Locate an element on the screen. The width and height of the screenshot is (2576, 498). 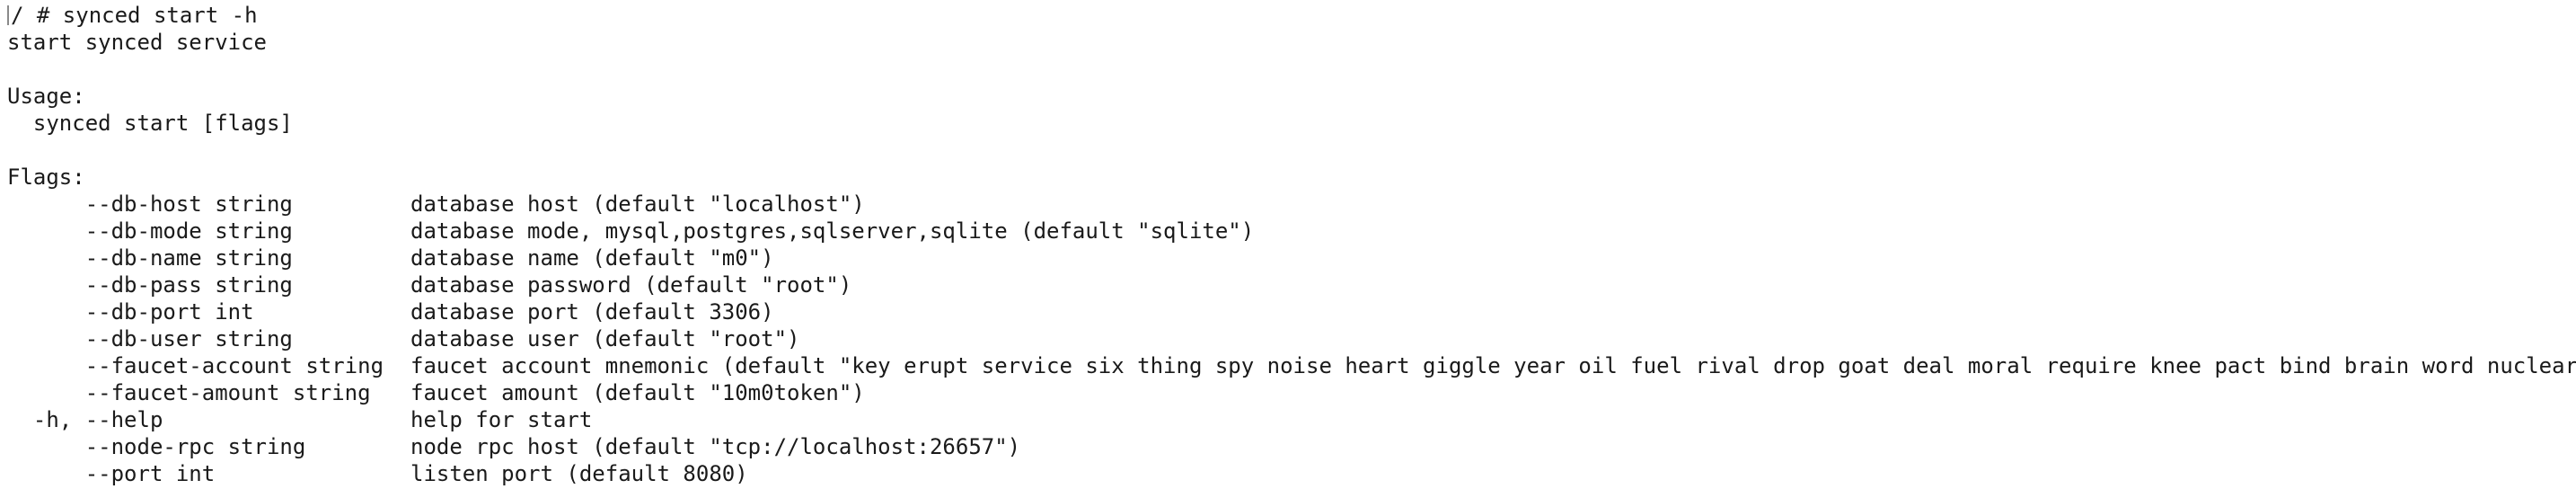
usage-line: synced start [flags] is located at coordinates (150, 123).